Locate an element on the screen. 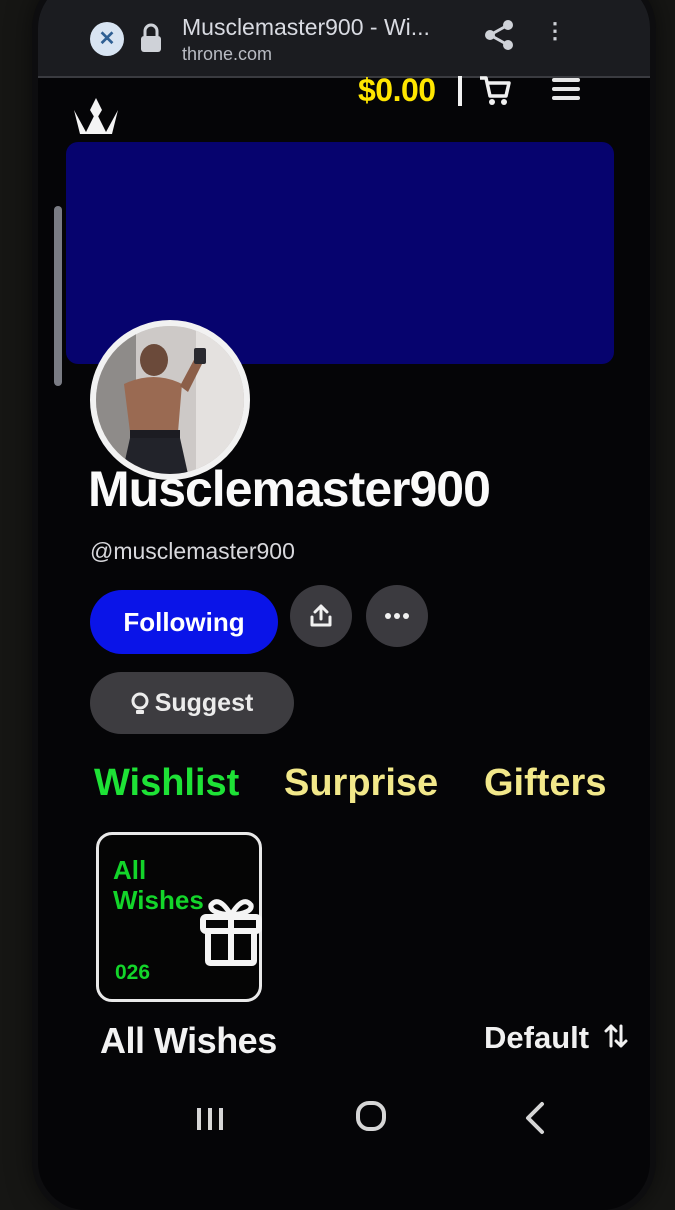  balance-amount: $0.00 is located at coordinates (397, 90).